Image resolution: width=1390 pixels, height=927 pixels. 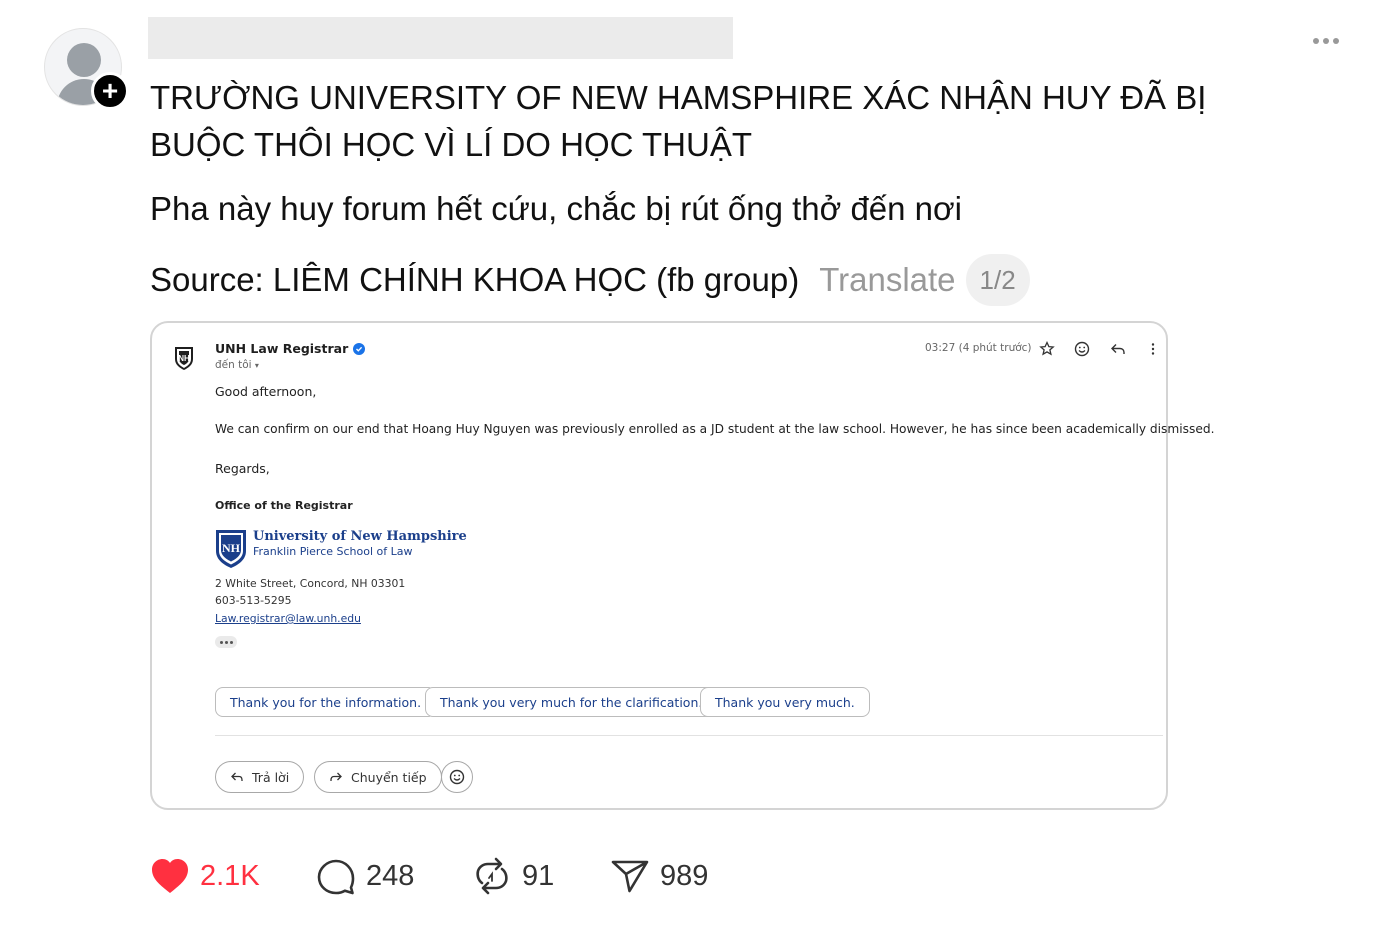 I want to click on image-pager: 1/2, so click(x=997, y=280).